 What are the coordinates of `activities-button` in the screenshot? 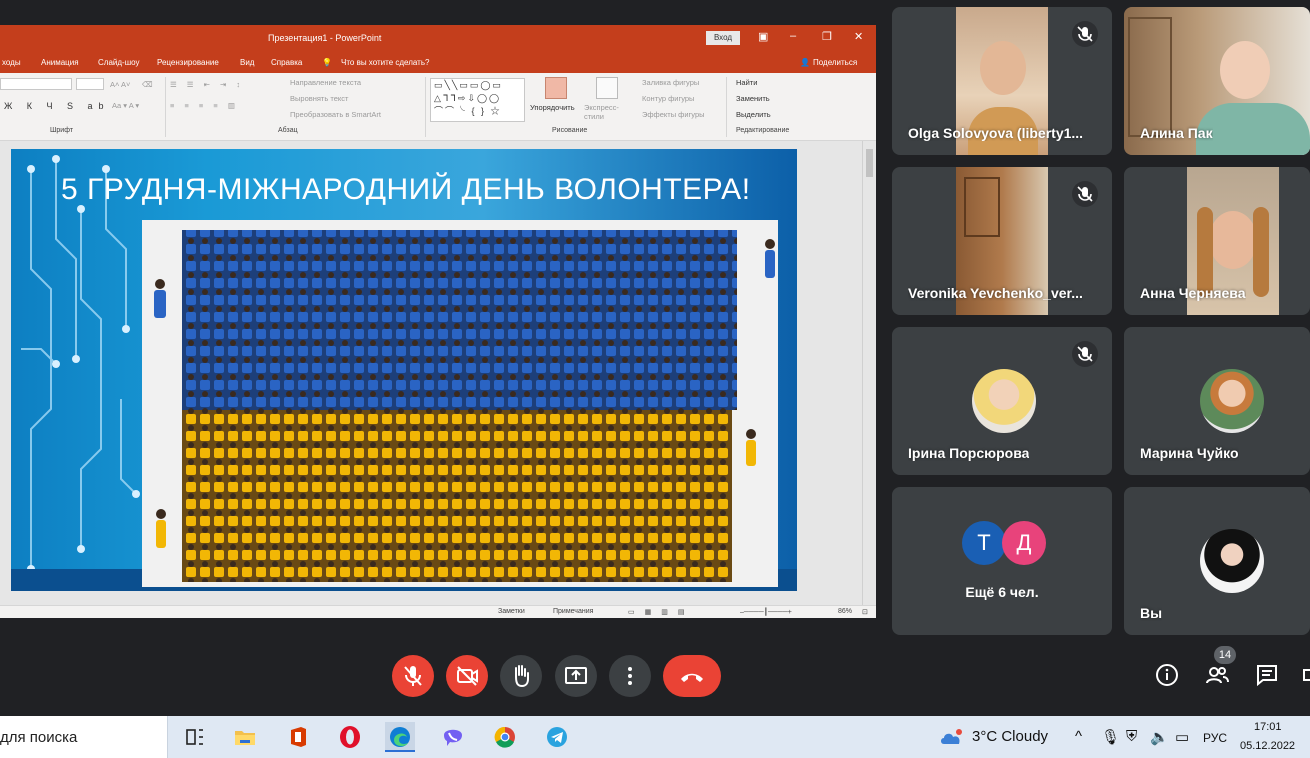 It's located at (1305, 675).